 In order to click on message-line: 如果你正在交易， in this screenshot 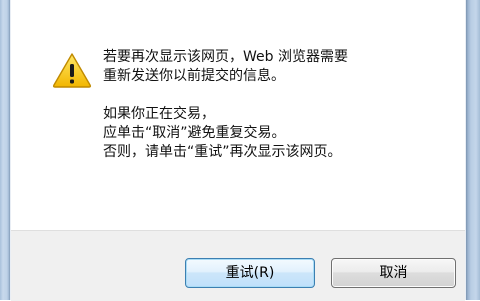, I will do `click(159, 114)`.